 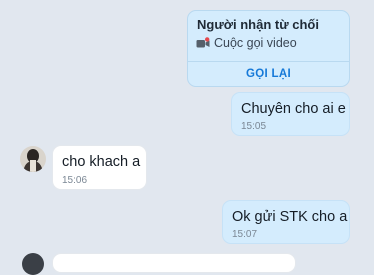 I want to click on video-camera-missed-icon, so click(x=203, y=43).